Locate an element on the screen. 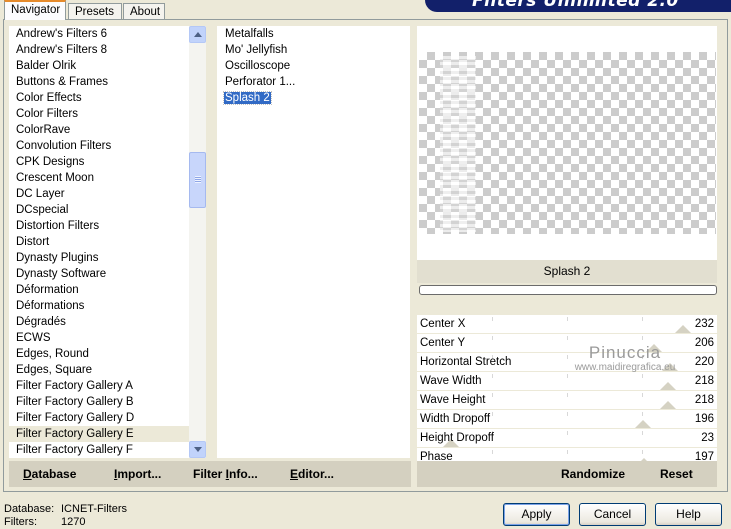 This screenshot has width=731, height=529. status-database-value: ICNET-Filters is located at coordinates (94, 509).